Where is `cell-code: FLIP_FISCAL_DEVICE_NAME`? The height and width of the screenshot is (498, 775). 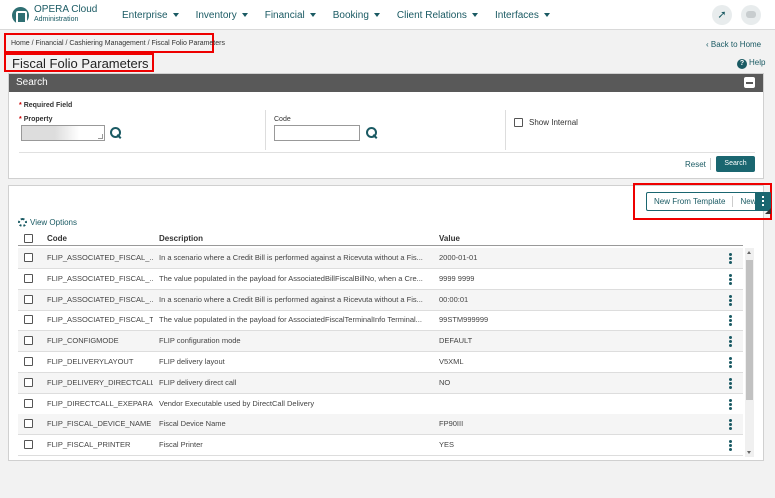
cell-code: FLIP_FISCAL_DEVICE_NAME is located at coordinates (99, 424).